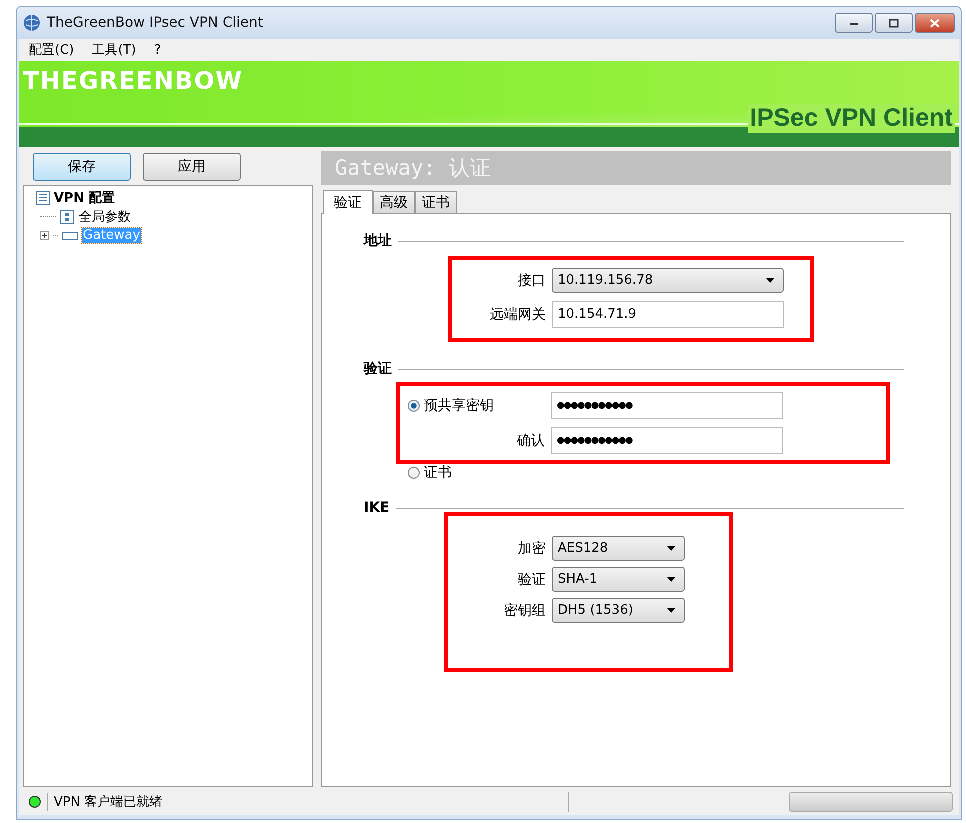  Describe the element at coordinates (438, 473) in the screenshot. I see `field-label: 证书` at that location.